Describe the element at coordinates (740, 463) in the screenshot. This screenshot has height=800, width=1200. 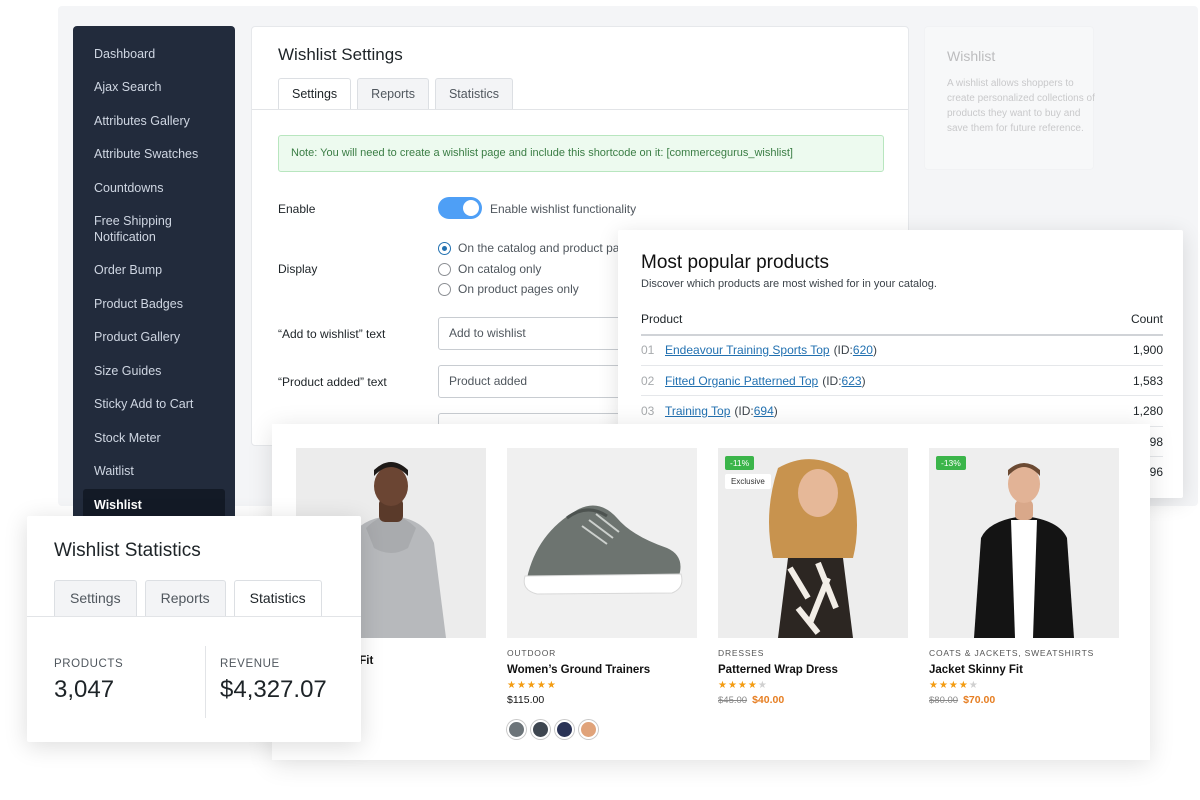
I see `sale-badge: -11%` at that location.